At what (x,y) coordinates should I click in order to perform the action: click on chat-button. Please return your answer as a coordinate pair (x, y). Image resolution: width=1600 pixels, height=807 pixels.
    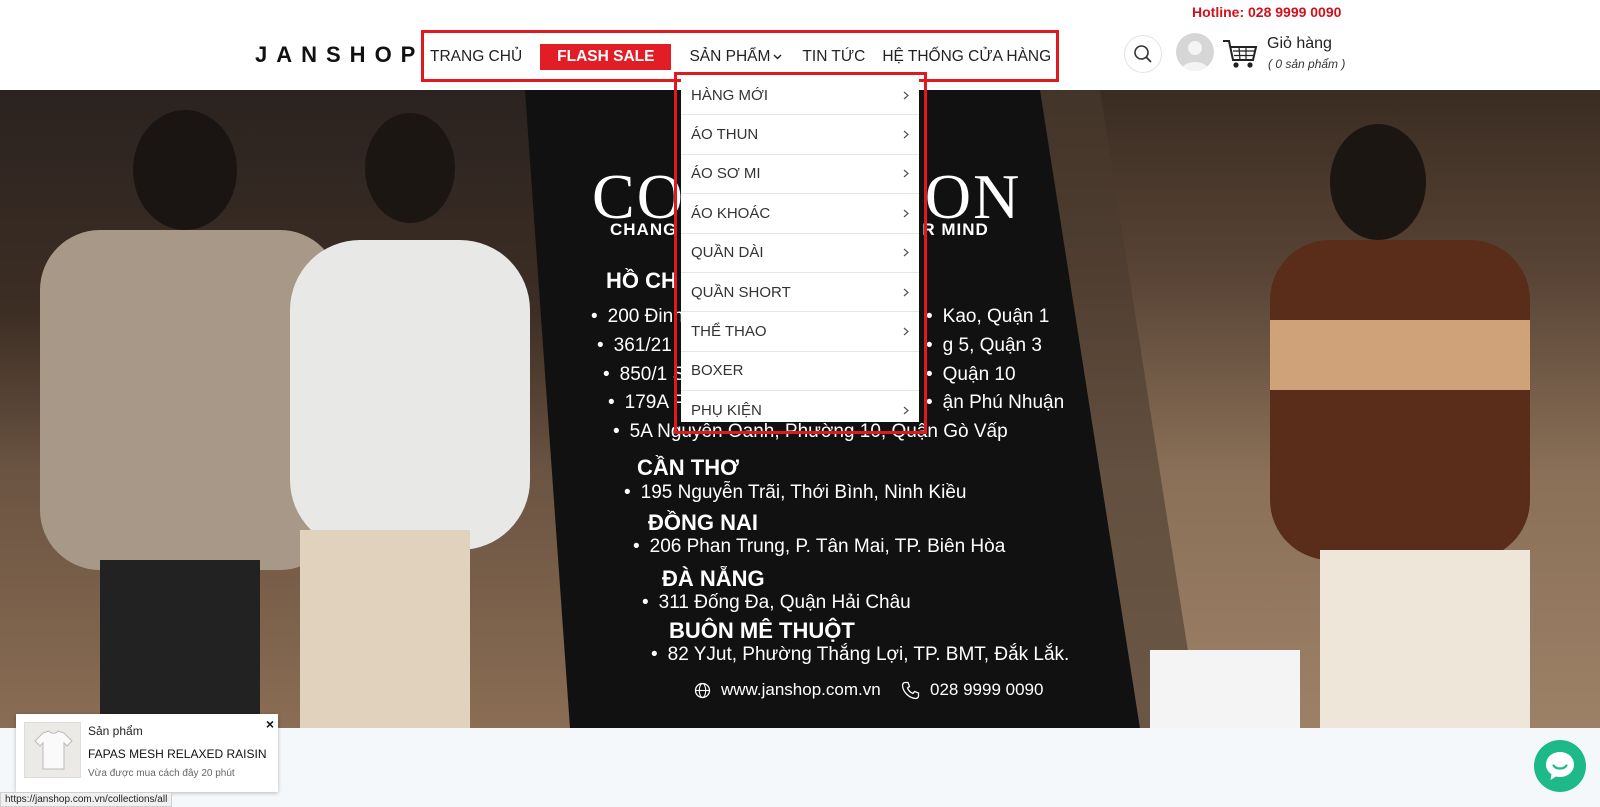
    Looking at the image, I should click on (1560, 766).